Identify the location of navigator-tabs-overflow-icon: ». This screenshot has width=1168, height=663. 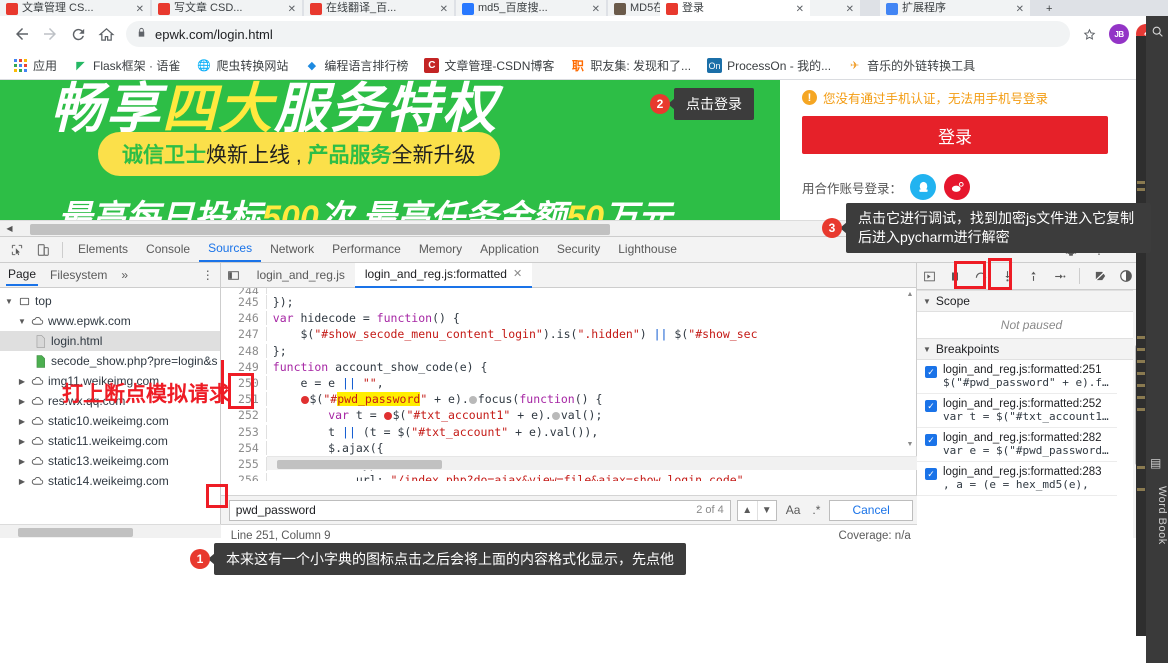
(124, 275).